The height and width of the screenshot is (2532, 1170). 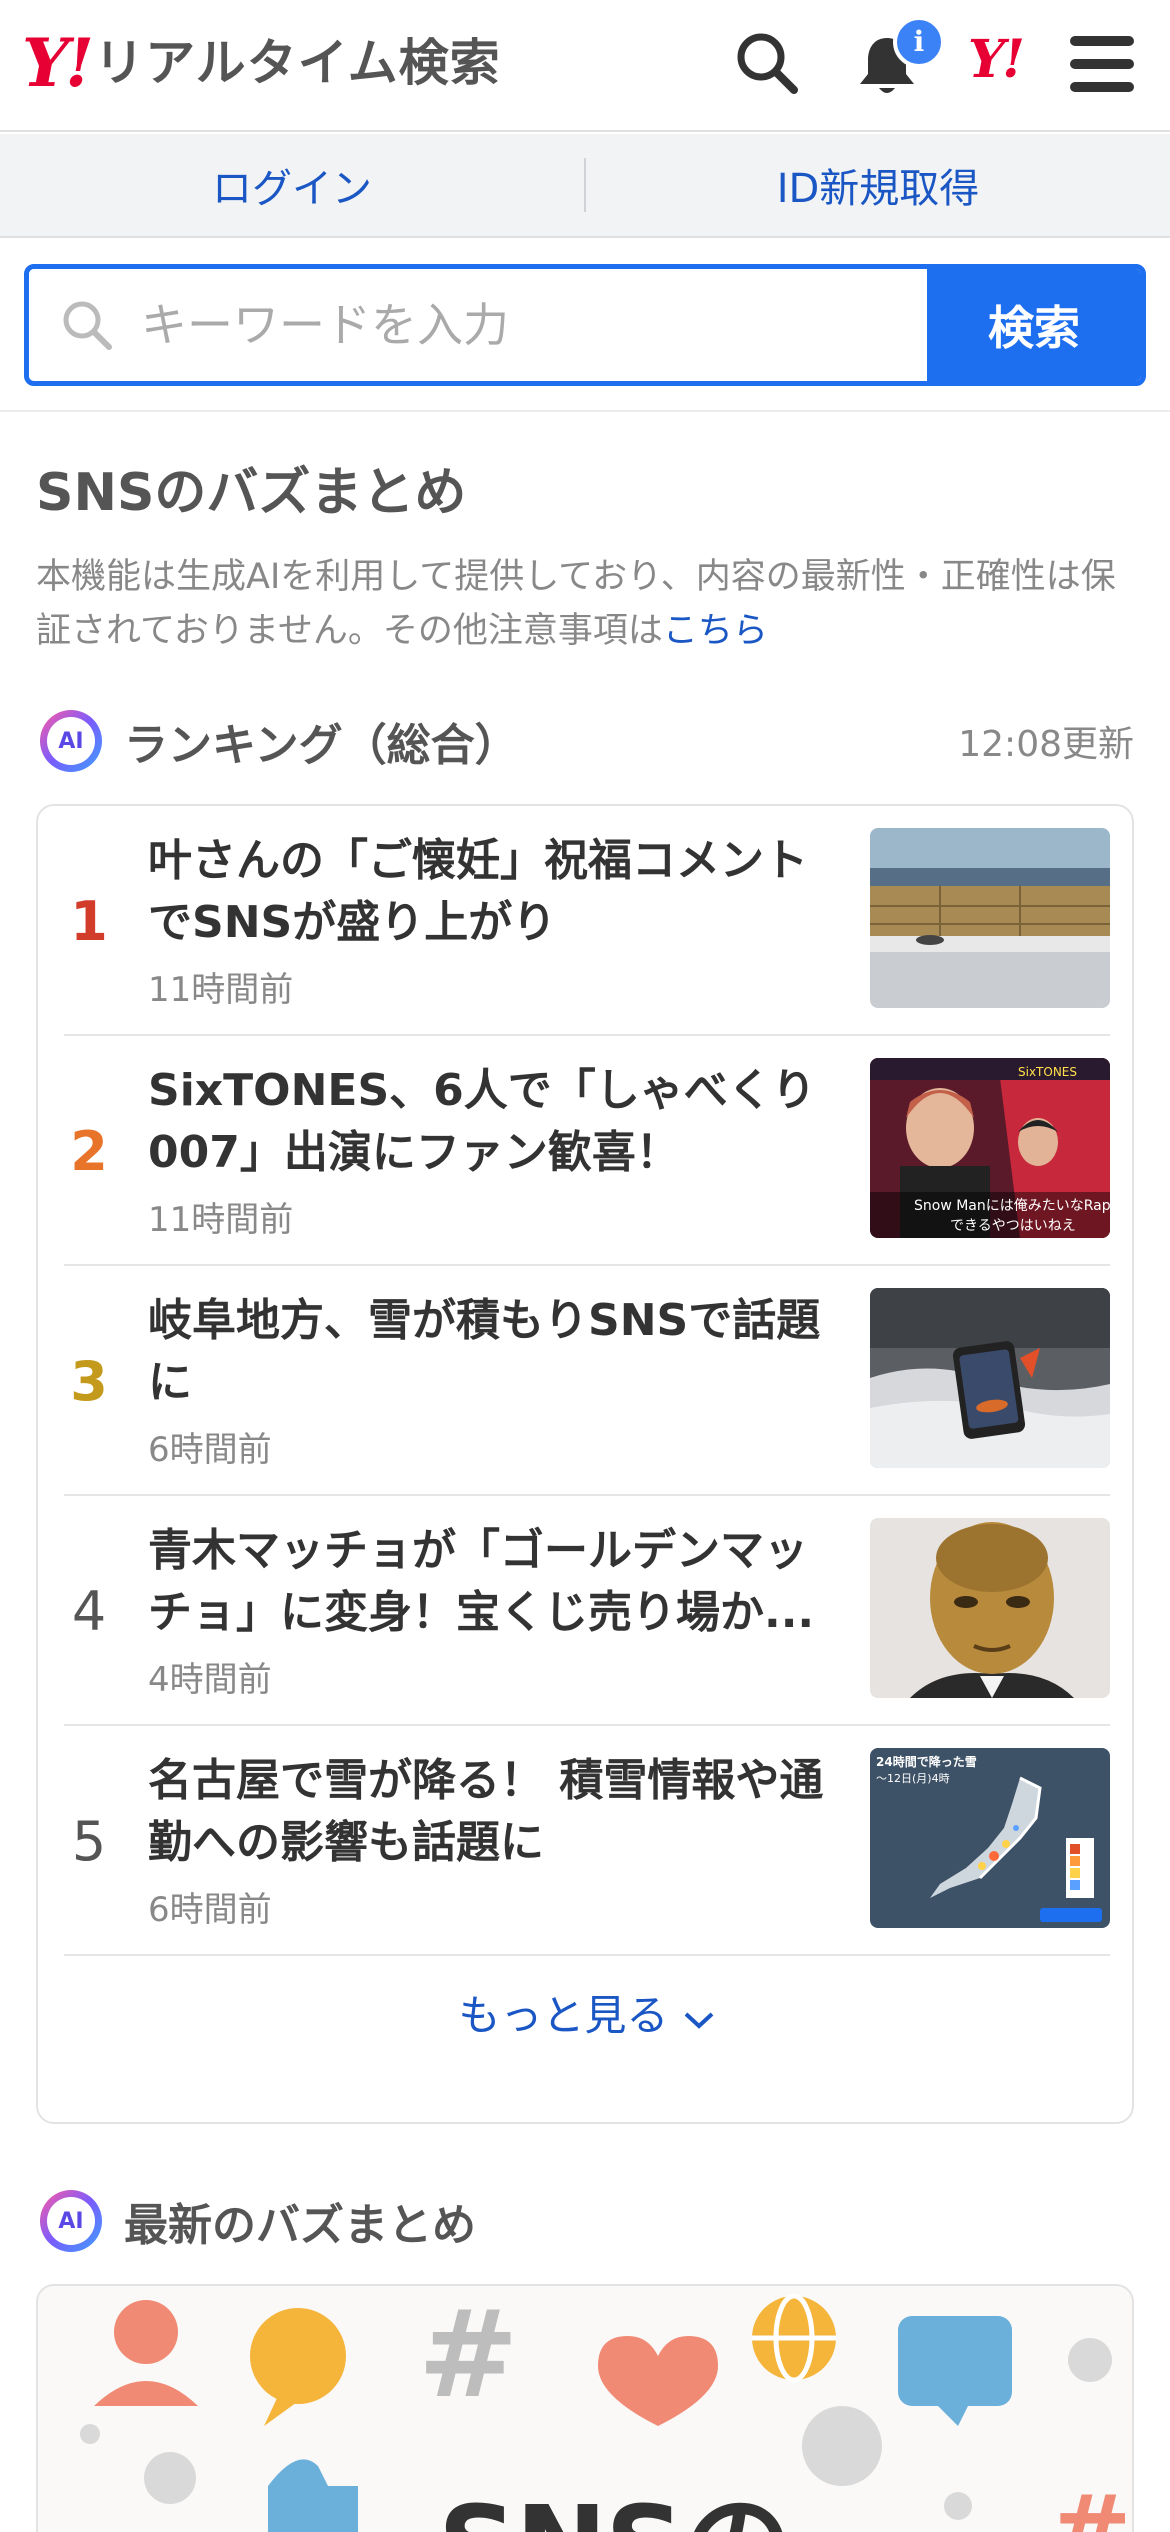 I want to click on yahoo-logo-mark: Y!, so click(x=58, y=63).